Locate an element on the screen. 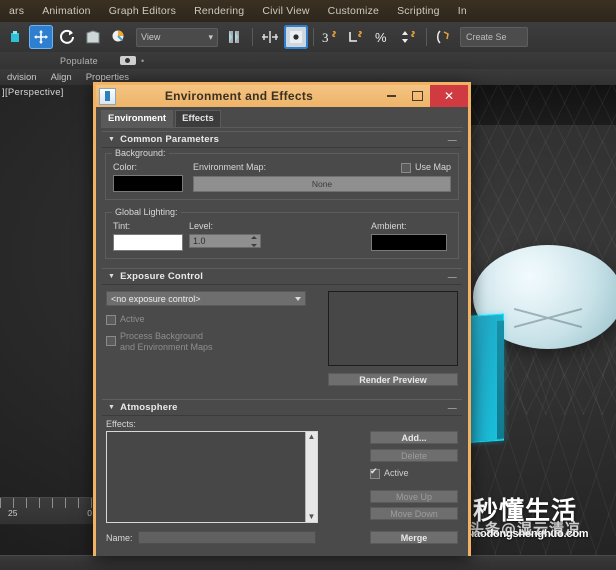 This screenshot has height=570, width=616. menu-item-rendering: Rendering is located at coordinates (219, 11).